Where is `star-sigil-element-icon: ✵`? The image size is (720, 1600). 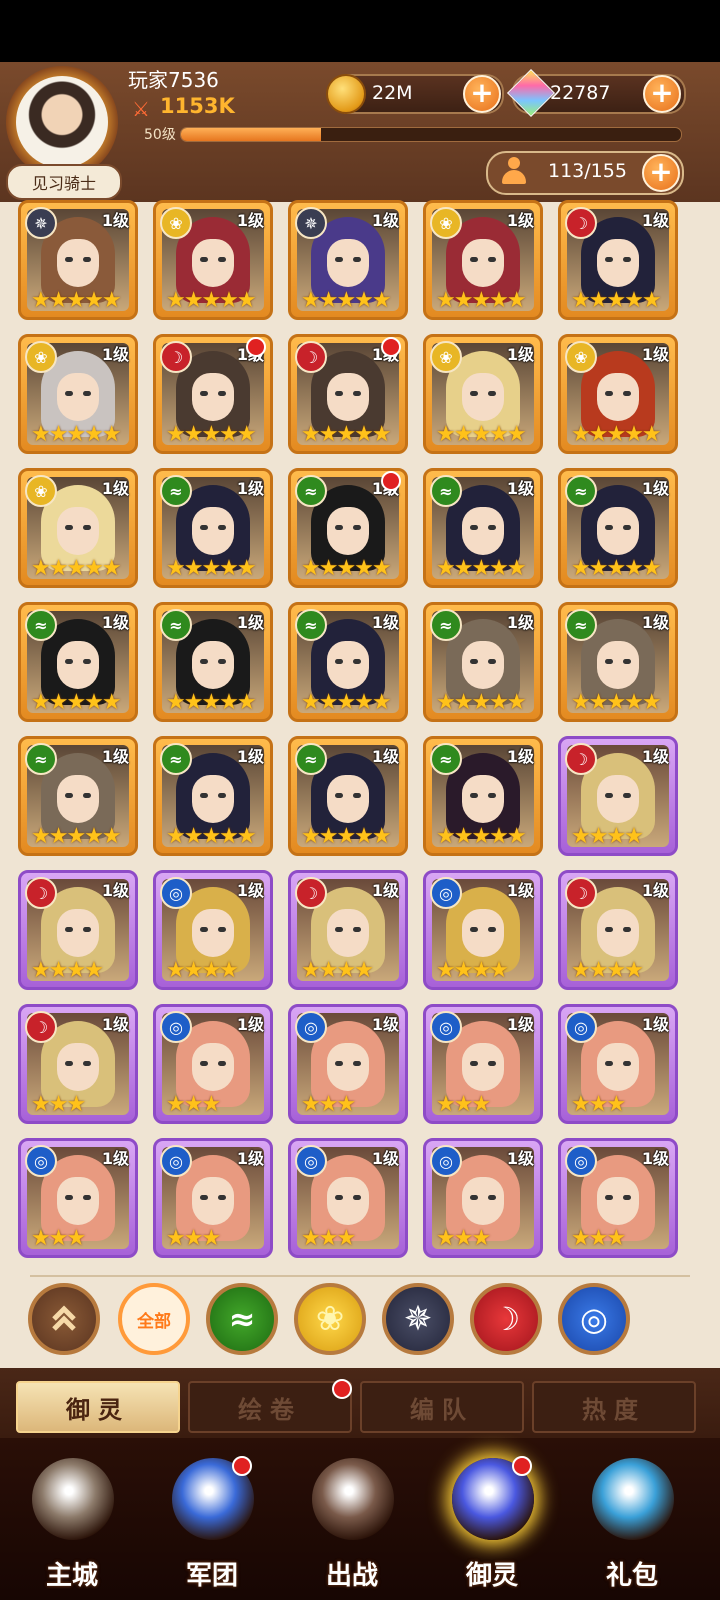 star-sigil-element-icon: ✵ is located at coordinates (418, 1319).